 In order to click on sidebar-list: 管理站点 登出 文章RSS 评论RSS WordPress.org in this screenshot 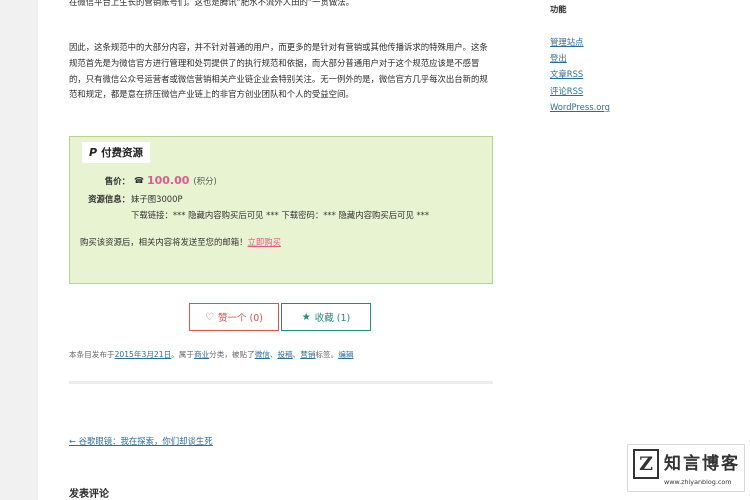, I will do `click(580, 74)`.